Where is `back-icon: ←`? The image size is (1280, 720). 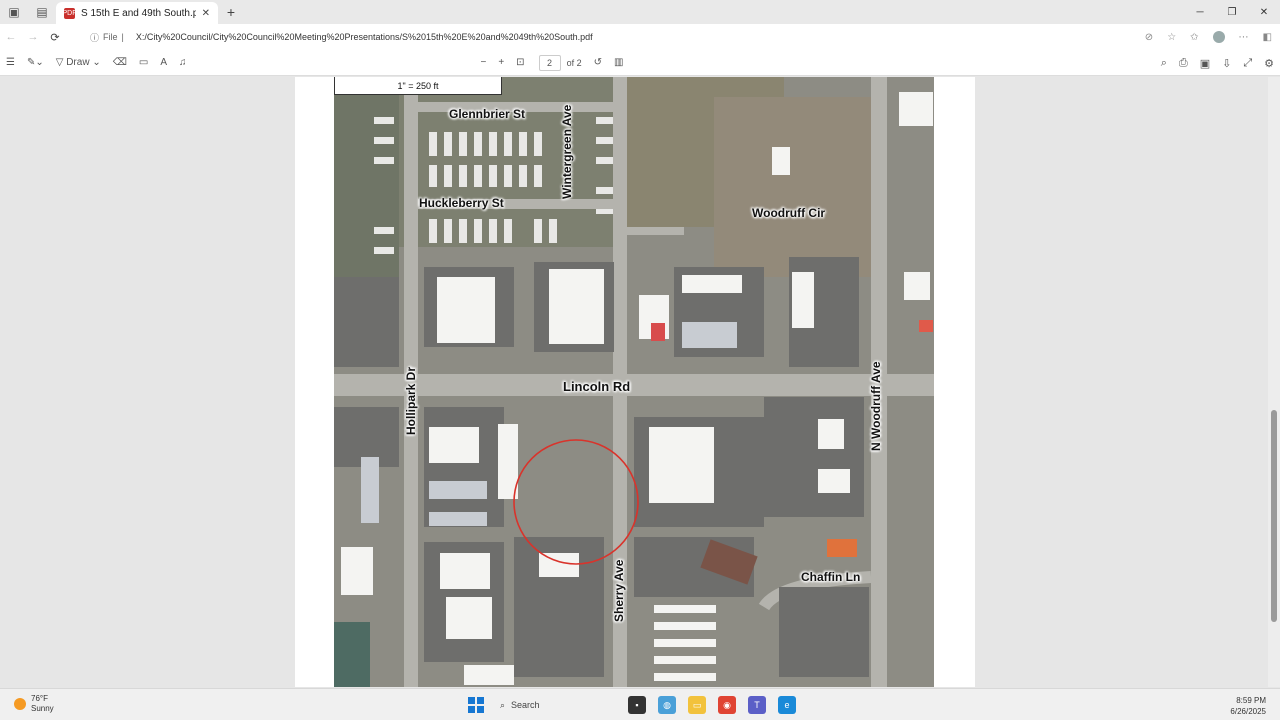 back-icon: ← is located at coordinates (11, 37).